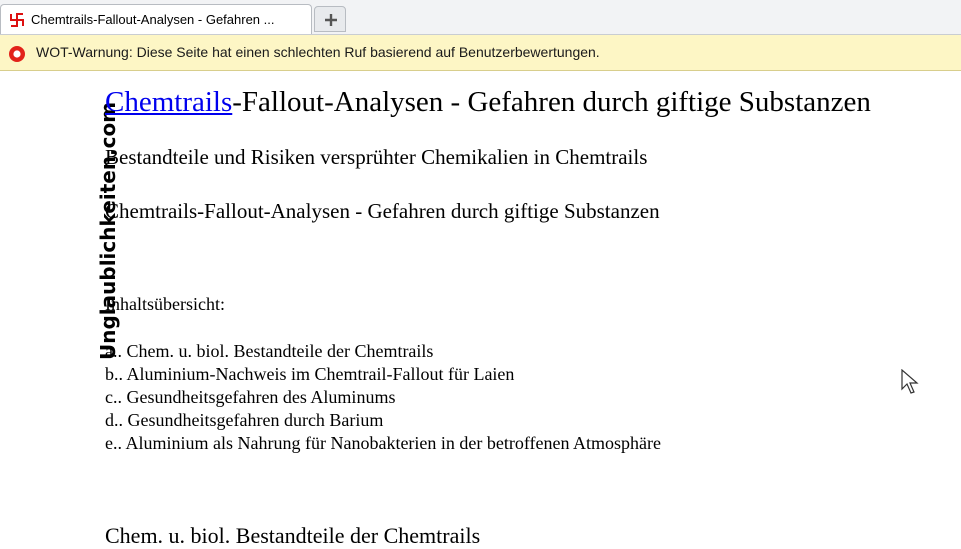  Describe the element at coordinates (910, 384) in the screenshot. I see `mouse-cursor-icon` at that location.